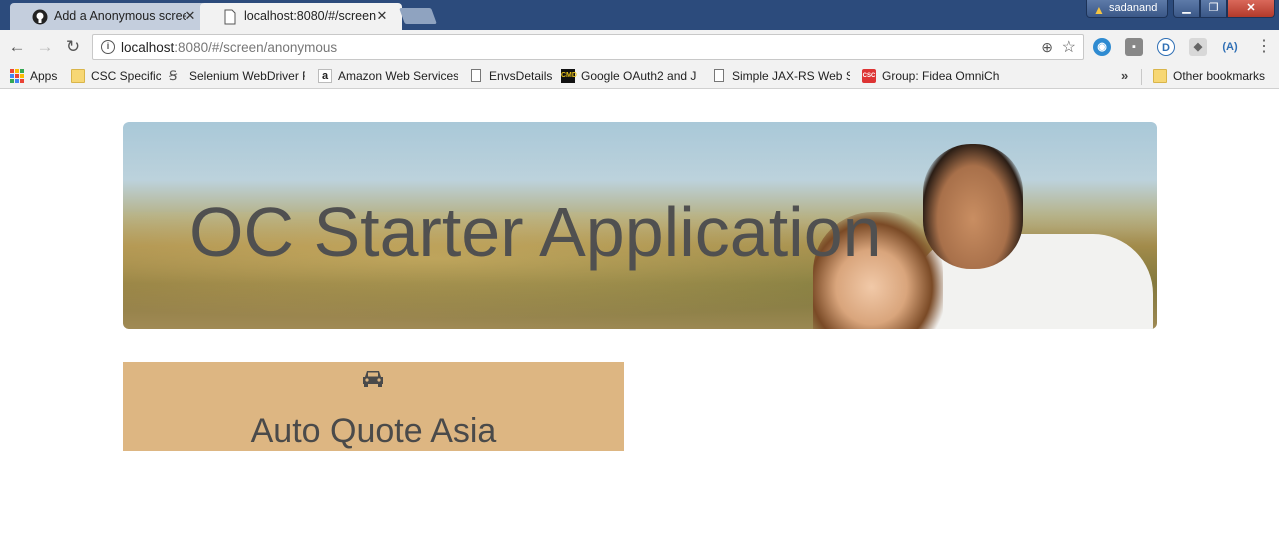 The height and width of the screenshot is (560, 1279). I want to click on info-icon: i, so click(108, 47).